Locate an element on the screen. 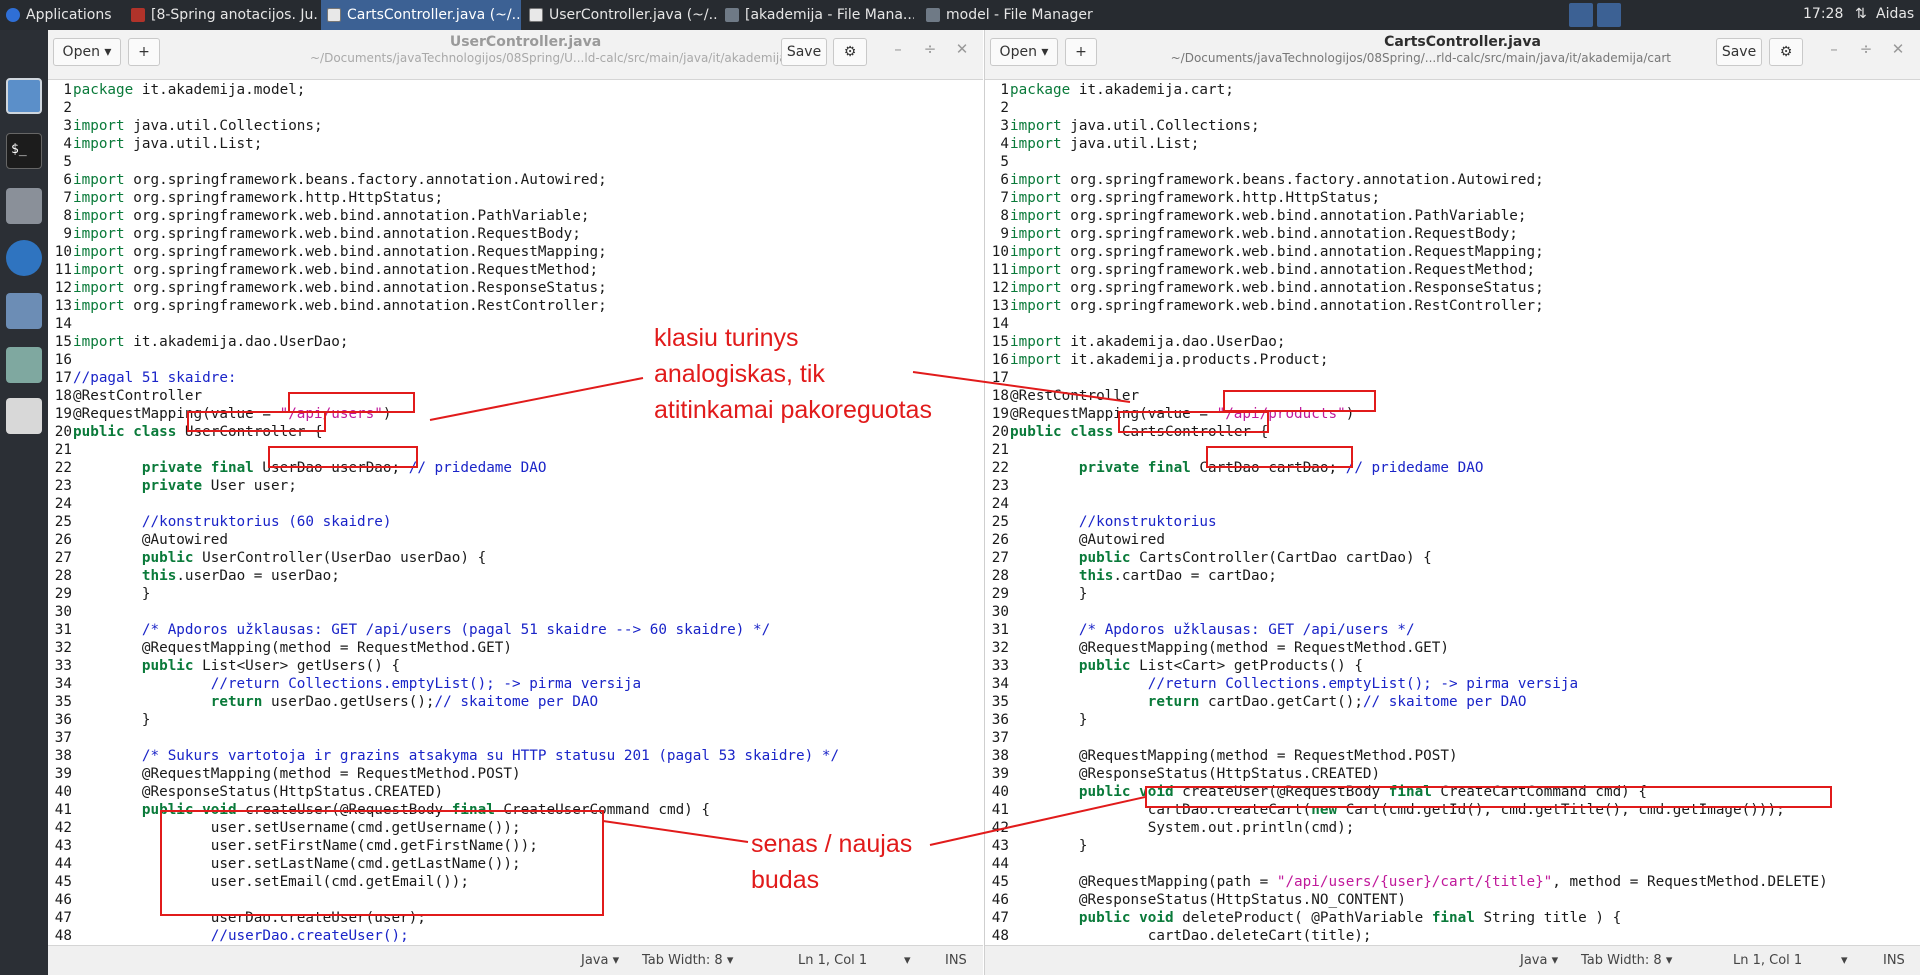 The width and height of the screenshot is (1920, 975). code-line: 37 is located at coordinates (1452, 738).